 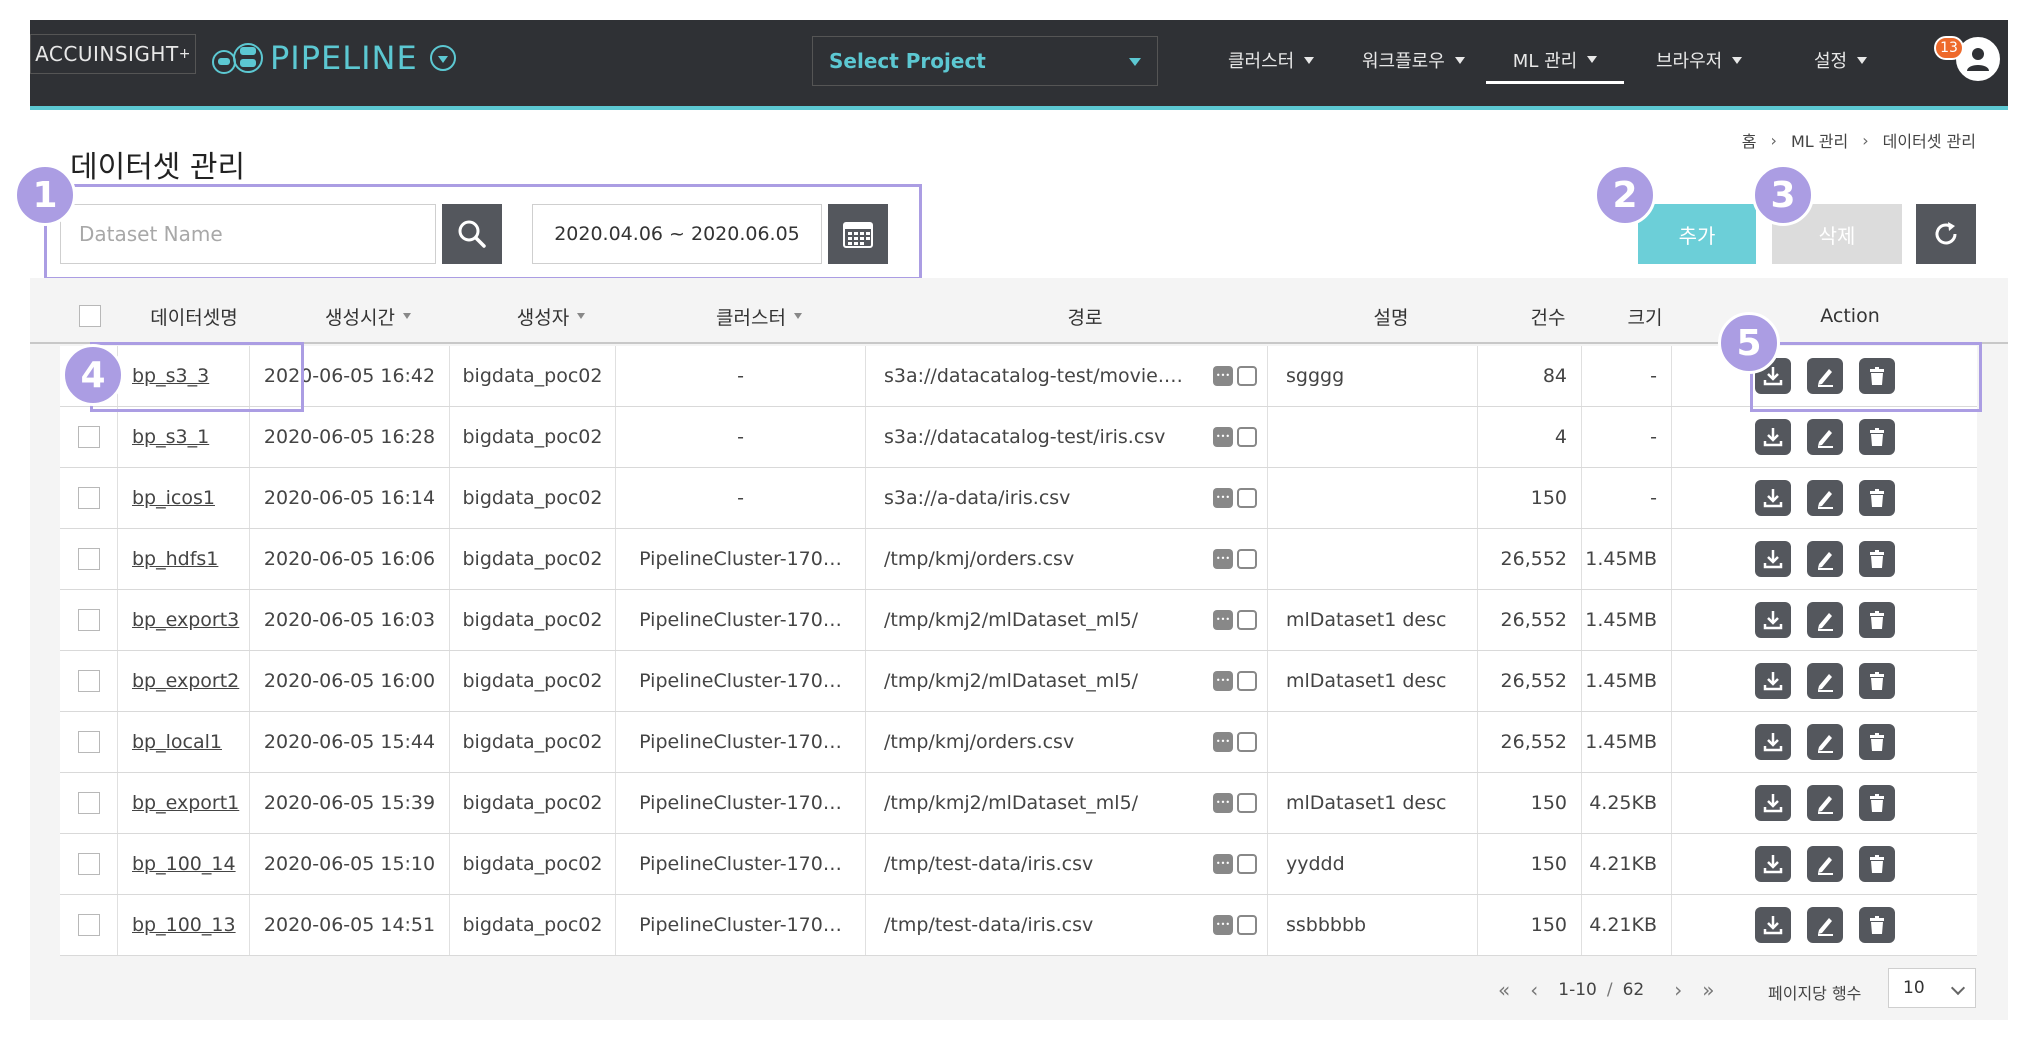 What do you see at coordinates (1413, 60) in the screenshot?
I see `nav-menu-workflow: 워크플로우` at bounding box center [1413, 60].